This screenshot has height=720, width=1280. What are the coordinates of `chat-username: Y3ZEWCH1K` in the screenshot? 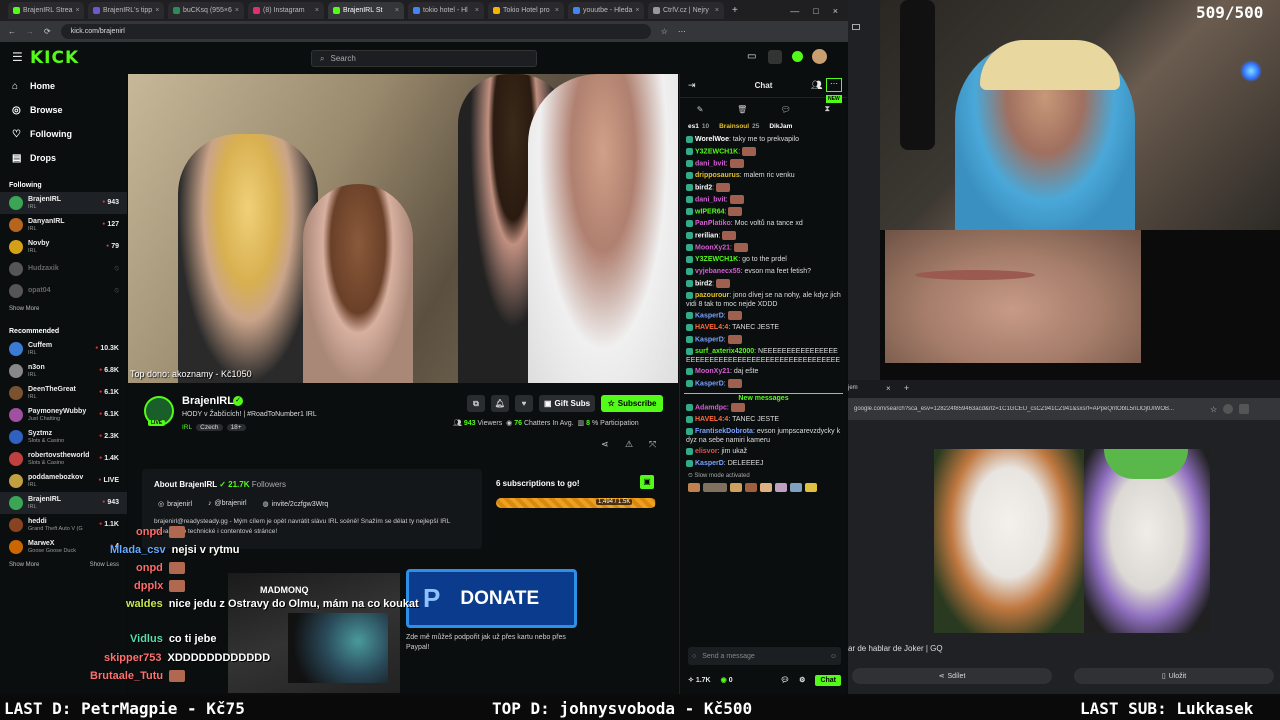 It's located at (716, 259).